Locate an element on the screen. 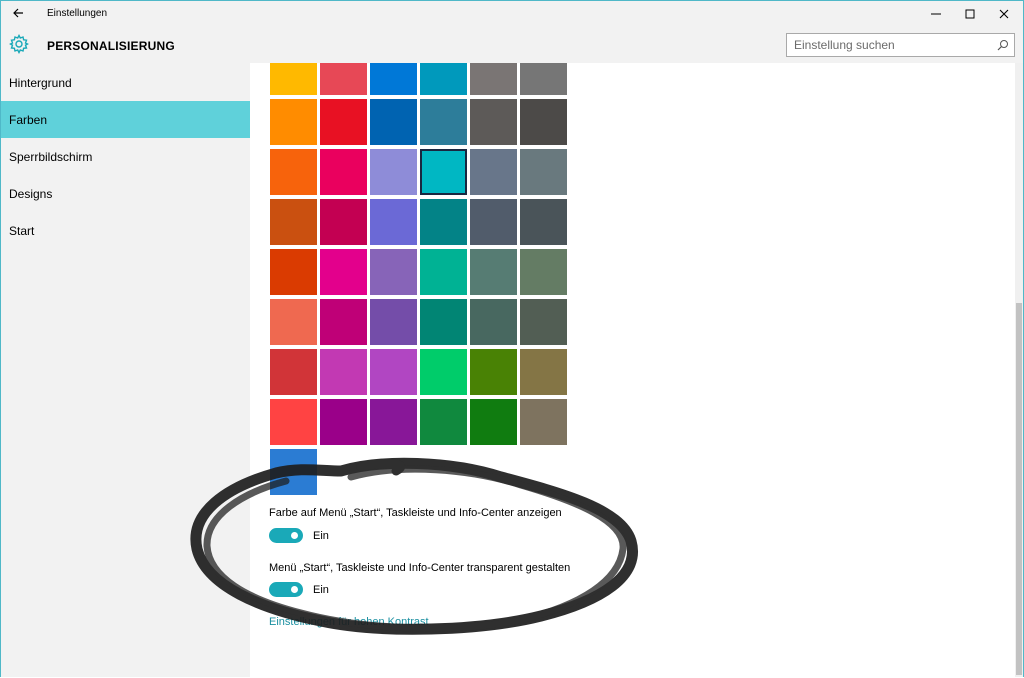  scrollbar is located at coordinates (1019, 370).